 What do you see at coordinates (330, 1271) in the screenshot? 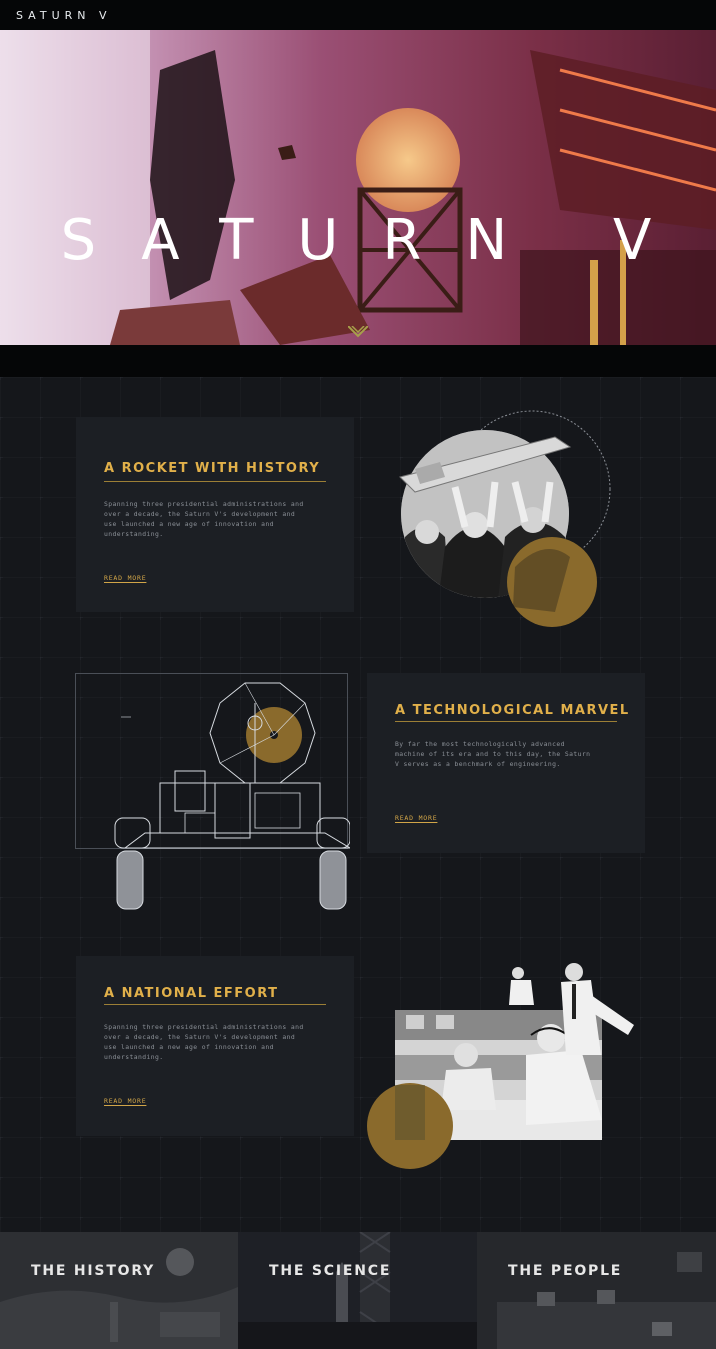
I see `footer-tile-label: THE SCIENCE` at bounding box center [330, 1271].